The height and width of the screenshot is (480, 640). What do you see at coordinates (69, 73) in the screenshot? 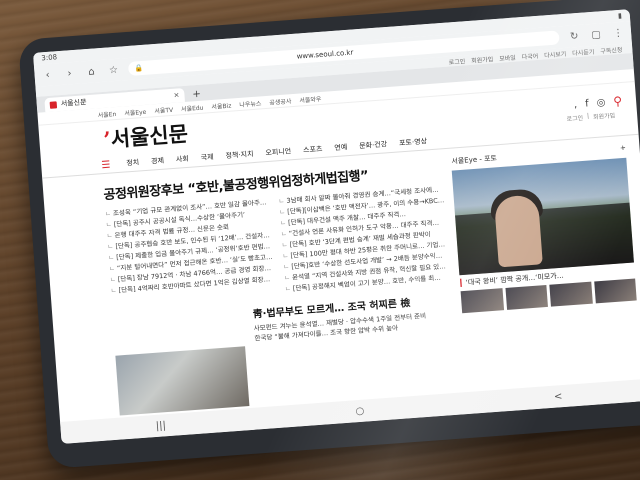
I see `forward-icon: ›` at bounding box center [69, 73].